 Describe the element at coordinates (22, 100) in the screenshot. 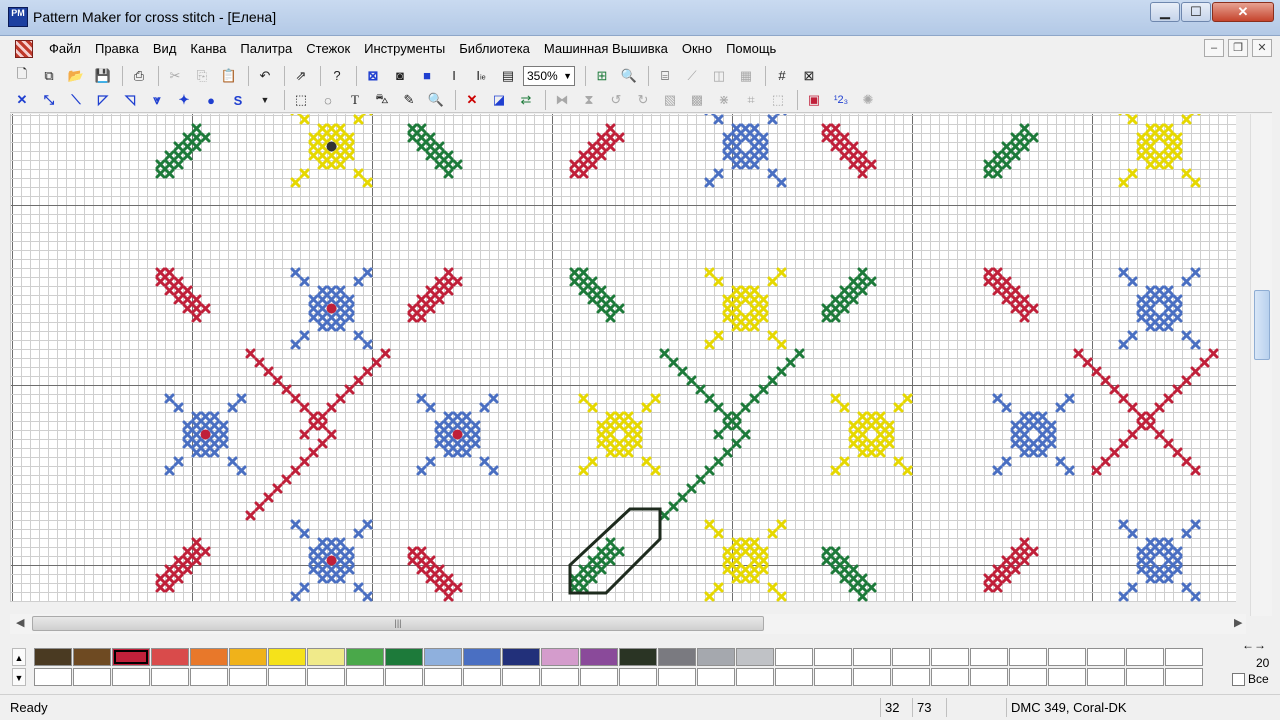

I see `full-stitch-icon: ✕` at that location.